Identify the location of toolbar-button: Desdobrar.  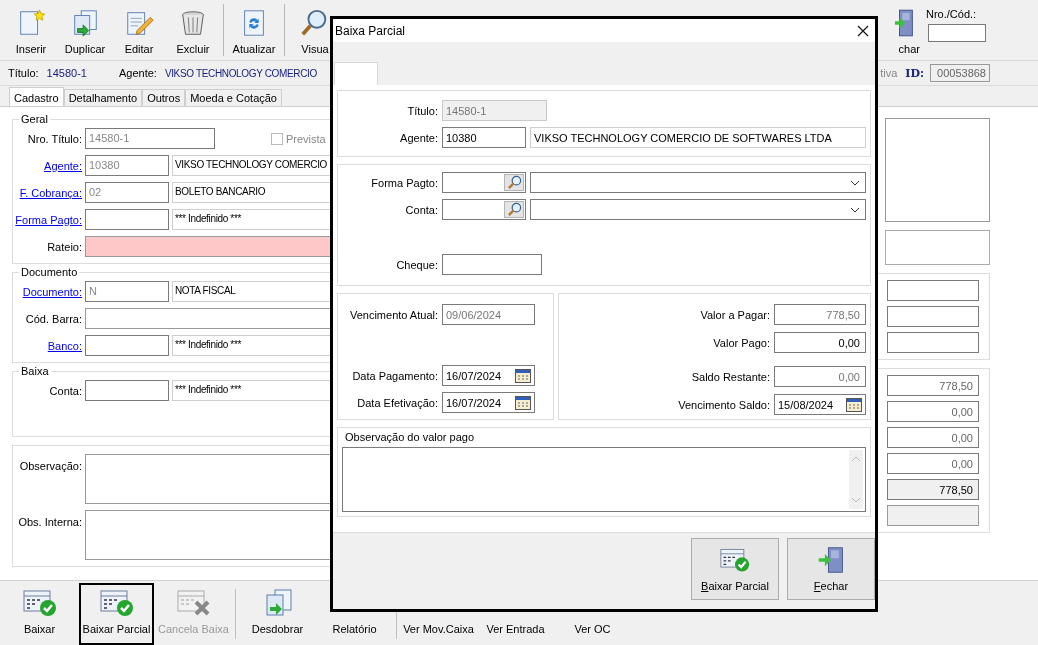
(277, 614).